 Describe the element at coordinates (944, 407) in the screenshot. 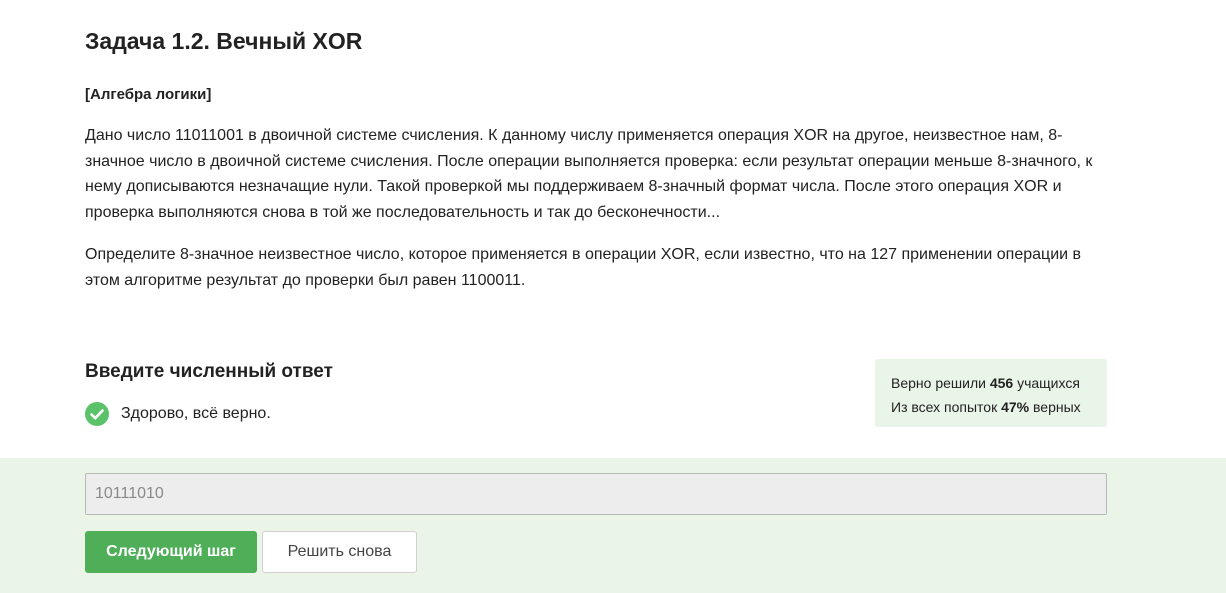

I see `stats-attempts-prefix: Из всех попыток` at that location.